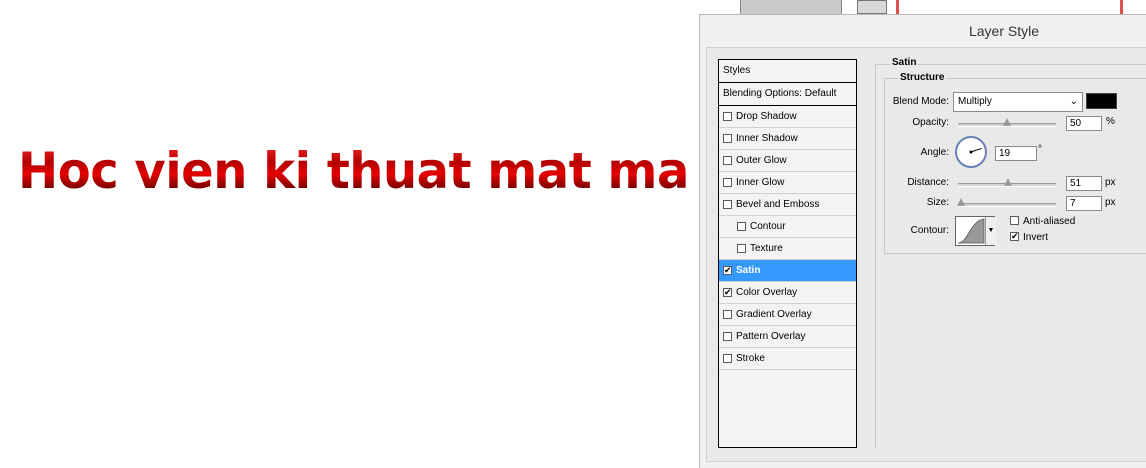 This screenshot has width=1146, height=468. I want to click on style-item-label: Inner Glow, so click(760, 182).